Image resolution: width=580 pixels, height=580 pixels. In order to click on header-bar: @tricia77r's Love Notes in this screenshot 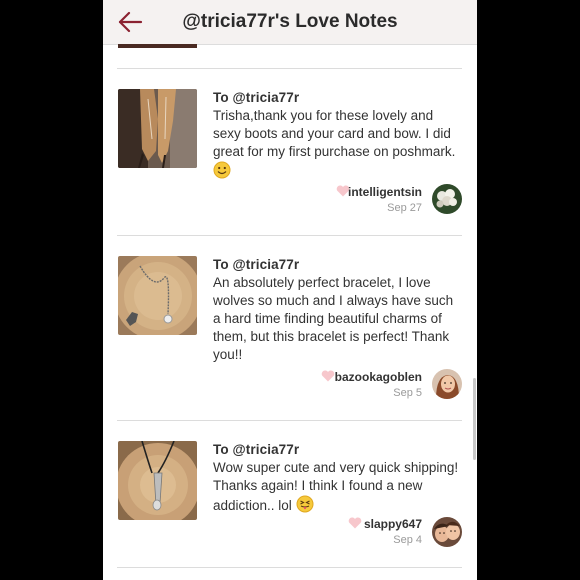, I will do `click(290, 22)`.